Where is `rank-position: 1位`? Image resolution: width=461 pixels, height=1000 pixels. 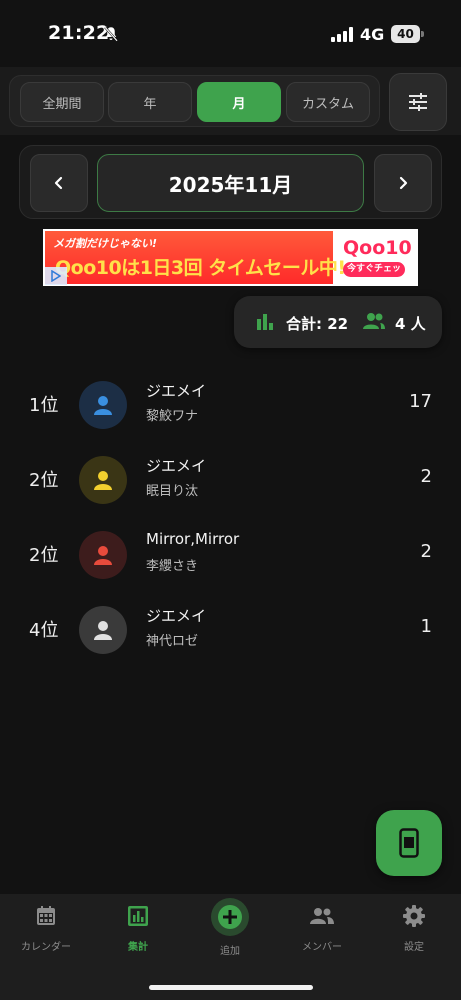
rank-position: 1位 is located at coordinates (44, 405).